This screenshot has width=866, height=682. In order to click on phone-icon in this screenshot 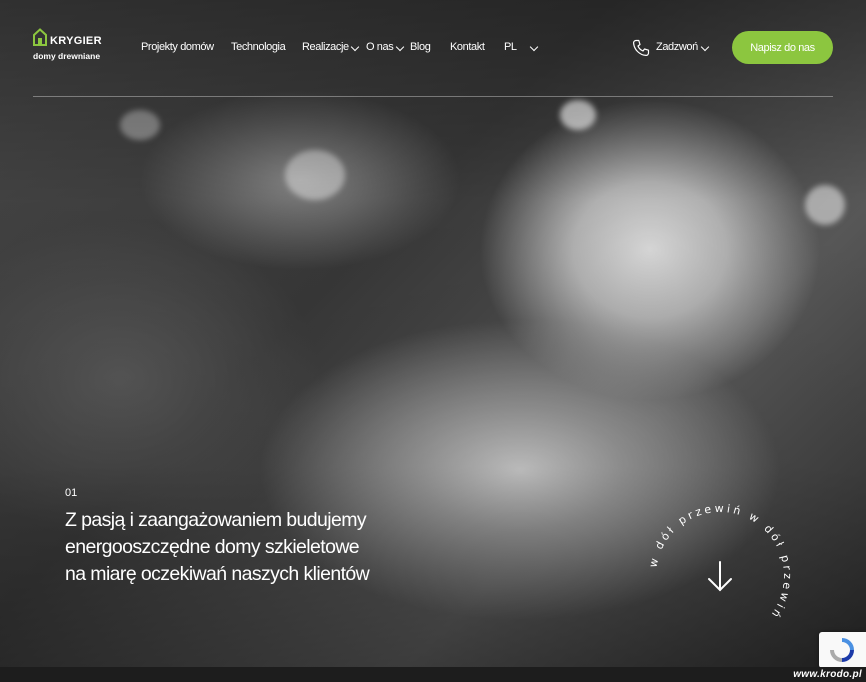, I will do `click(641, 48)`.